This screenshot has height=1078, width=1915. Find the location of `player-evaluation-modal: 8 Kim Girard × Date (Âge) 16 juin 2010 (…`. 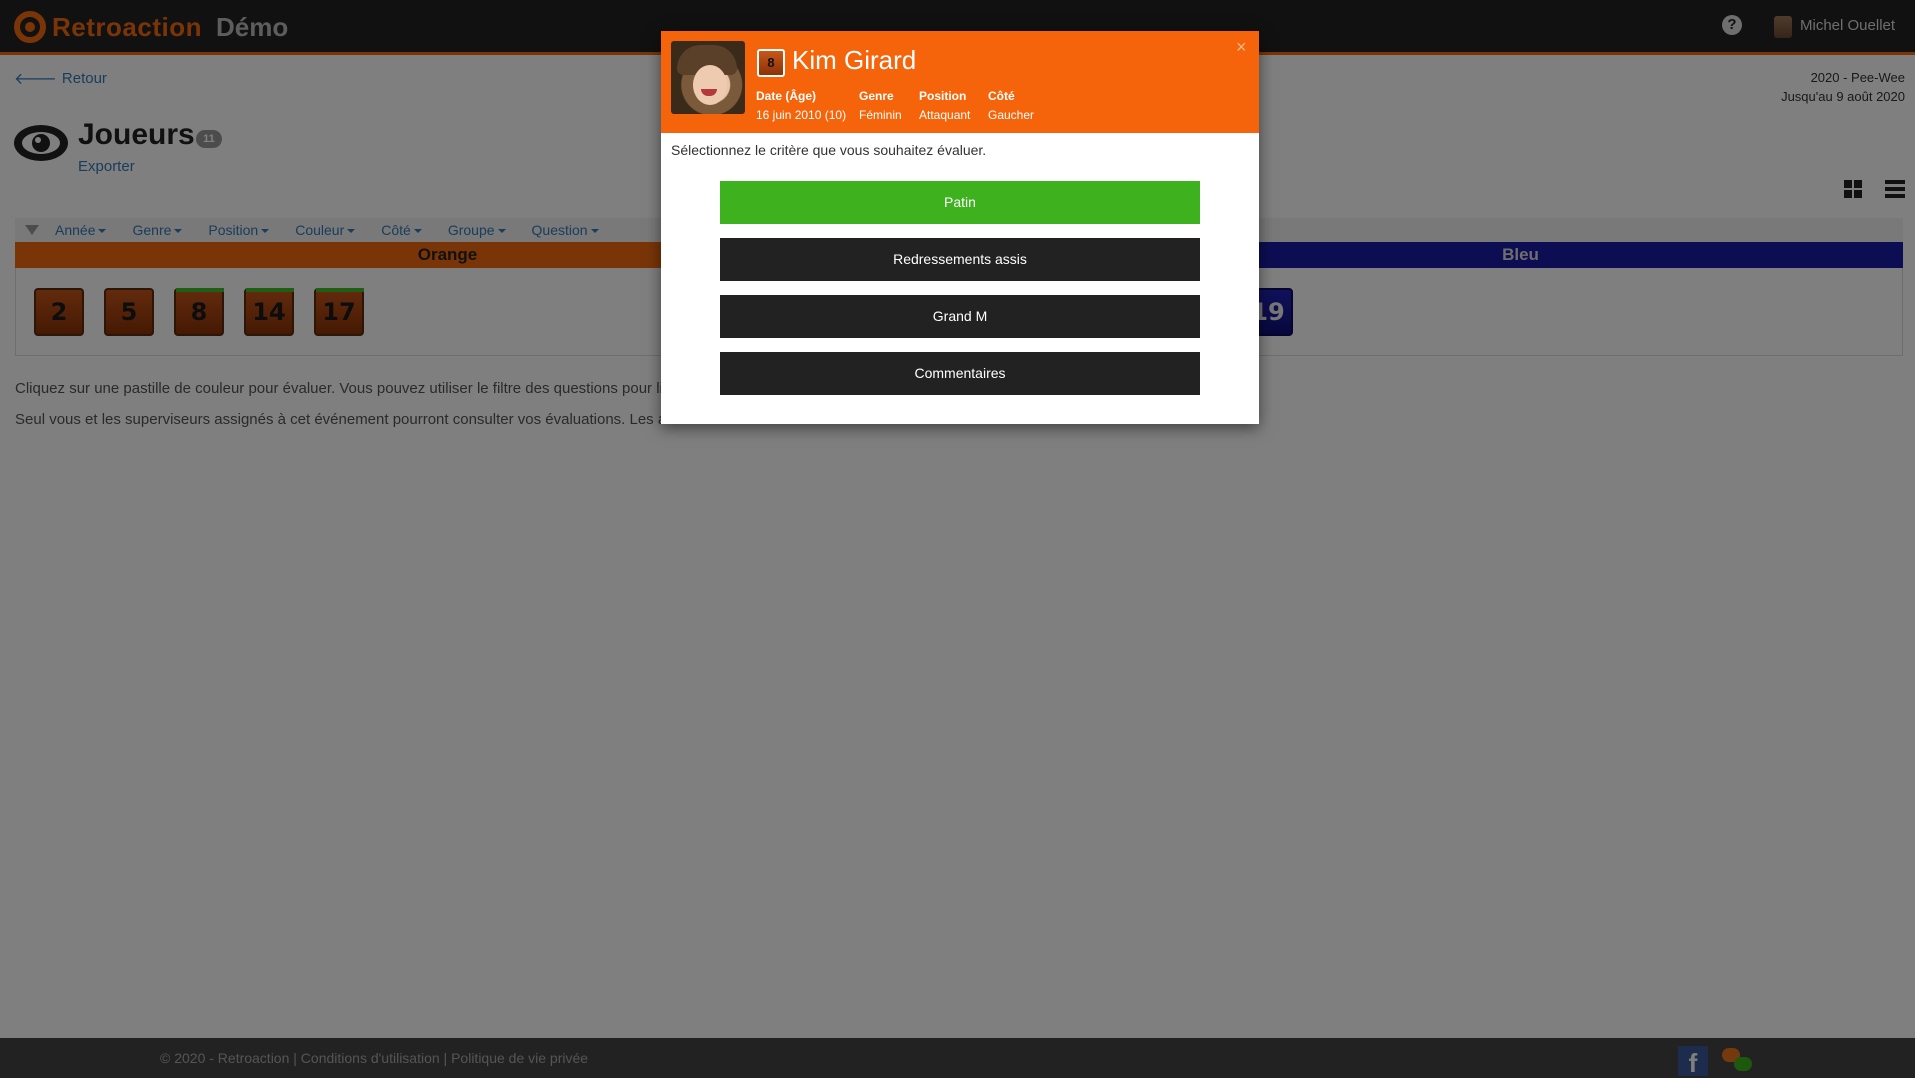

player-evaluation-modal: 8 Kim Girard × Date (Âge) 16 juin 2010 (… is located at coordinates (960, 227).